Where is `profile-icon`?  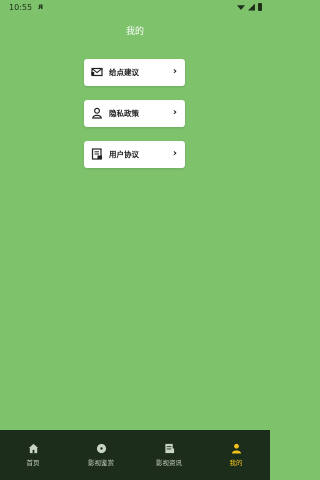
profile-icon is located at coordinates (236, 448).